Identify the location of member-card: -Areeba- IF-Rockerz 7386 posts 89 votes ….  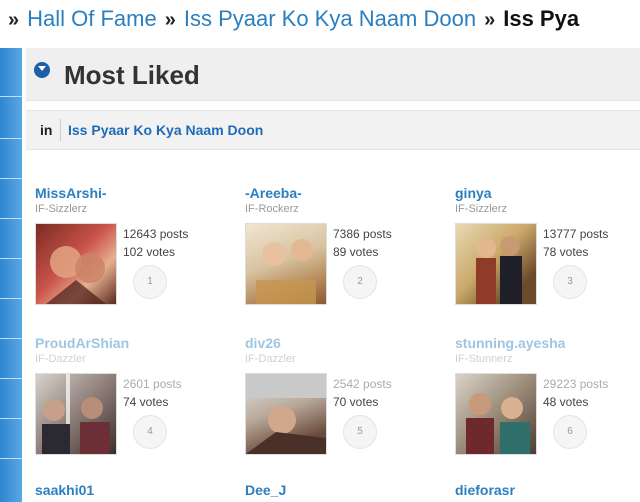
(345, 255).